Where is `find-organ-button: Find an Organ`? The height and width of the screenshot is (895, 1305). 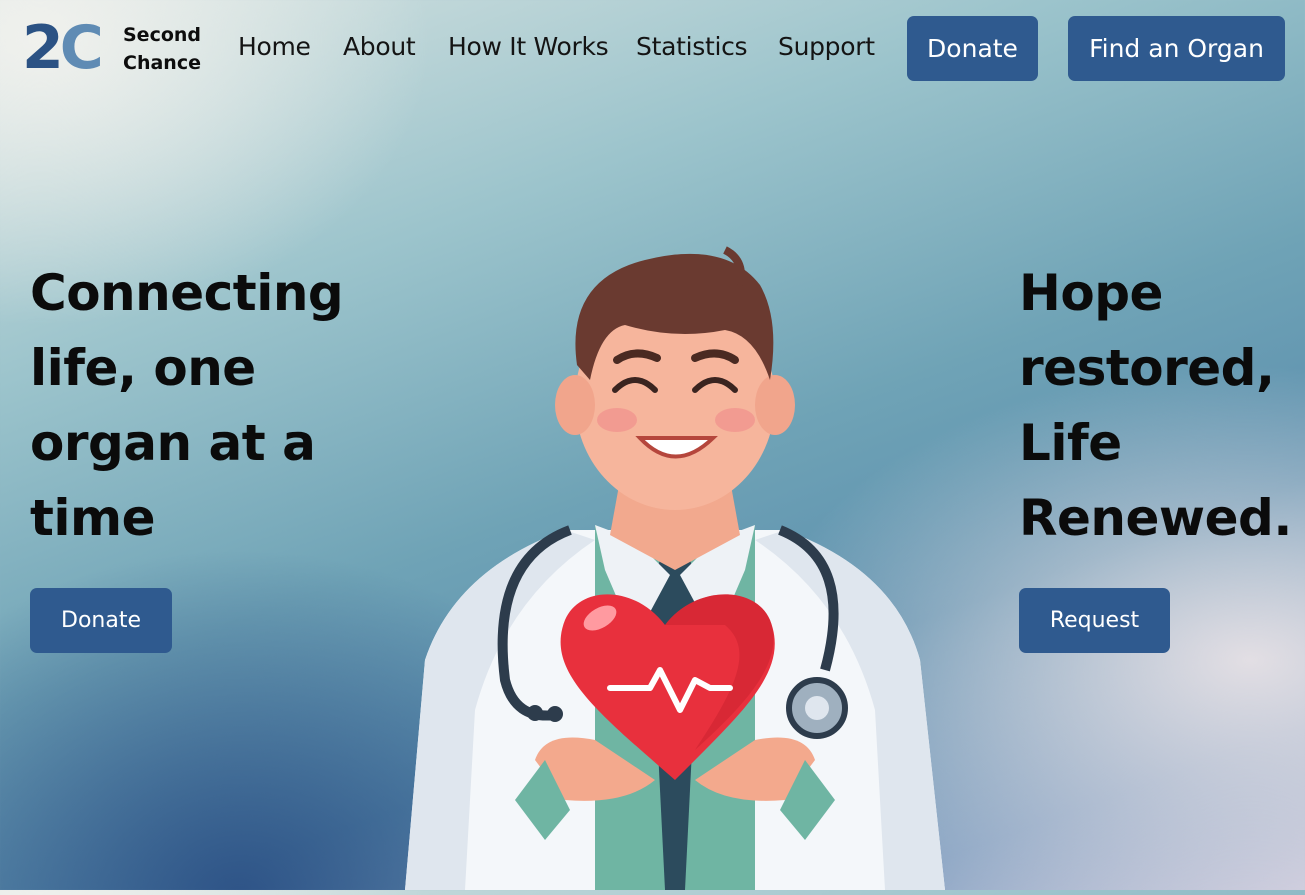
find-organ-button: Find an Organ is located at coordinates (1176, 48).